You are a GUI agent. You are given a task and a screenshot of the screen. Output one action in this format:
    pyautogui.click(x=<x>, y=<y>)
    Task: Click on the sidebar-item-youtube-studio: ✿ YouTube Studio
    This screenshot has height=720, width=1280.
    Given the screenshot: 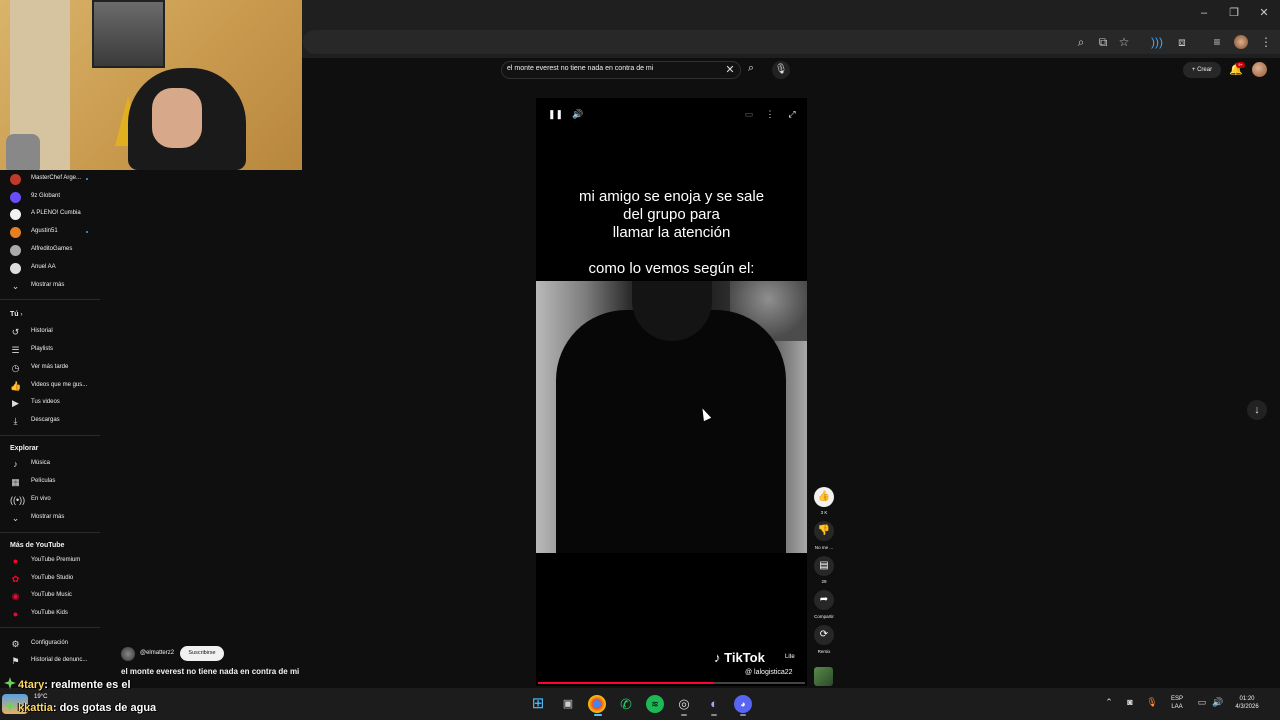 What is the action you would take?
    pyautogui.click(x=50, y=579)
    